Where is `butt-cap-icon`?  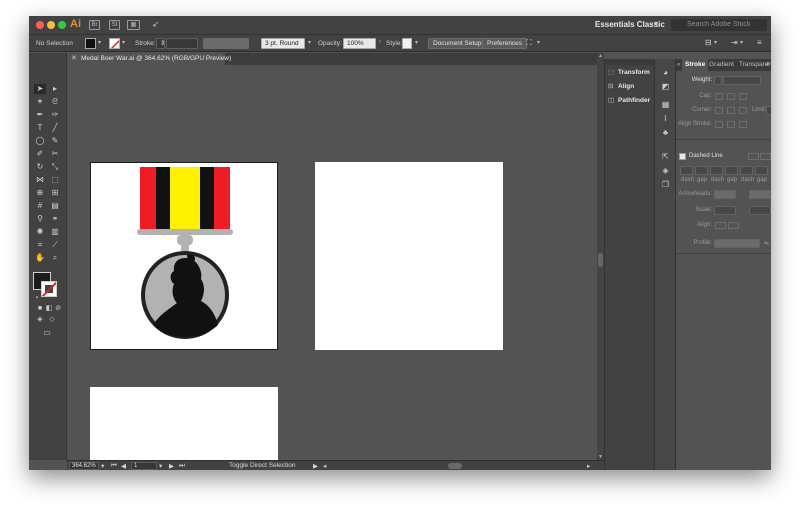
butt-cap-icon is located at coordinates (719, 96).